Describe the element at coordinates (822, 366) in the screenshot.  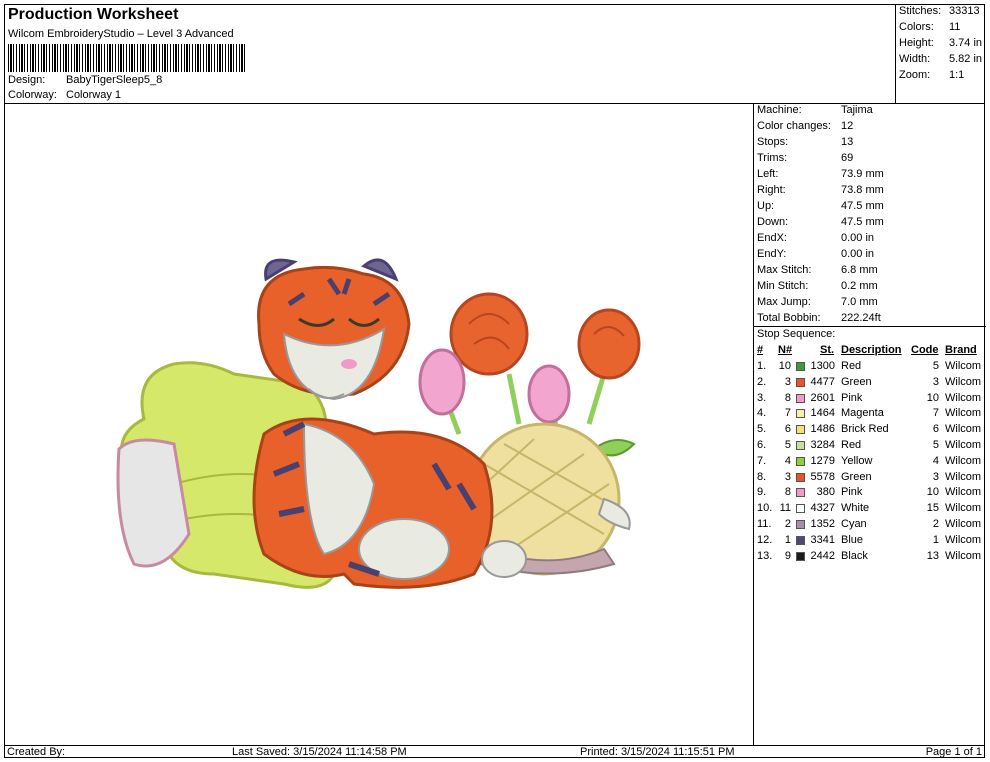
I see `row-stitches: 1300` at that location.